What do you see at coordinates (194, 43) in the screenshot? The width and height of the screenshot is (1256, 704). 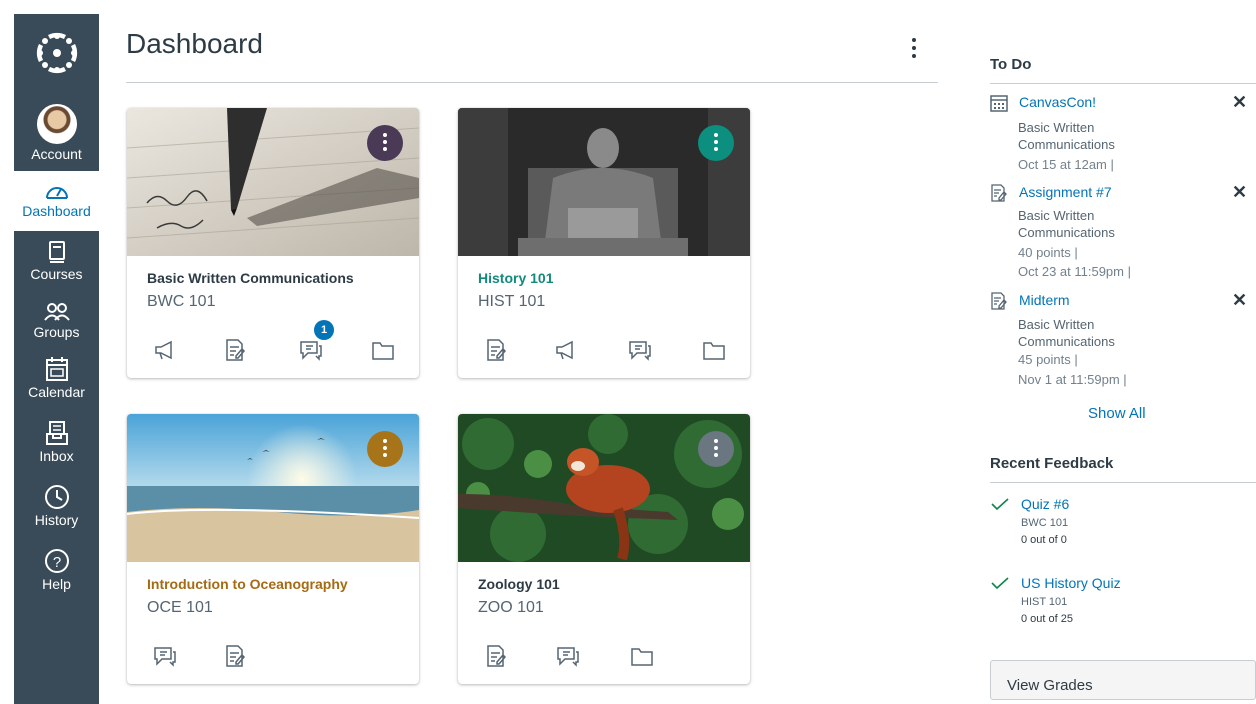 I see `page-title: Dashboard` at bounding box center [194, 43].